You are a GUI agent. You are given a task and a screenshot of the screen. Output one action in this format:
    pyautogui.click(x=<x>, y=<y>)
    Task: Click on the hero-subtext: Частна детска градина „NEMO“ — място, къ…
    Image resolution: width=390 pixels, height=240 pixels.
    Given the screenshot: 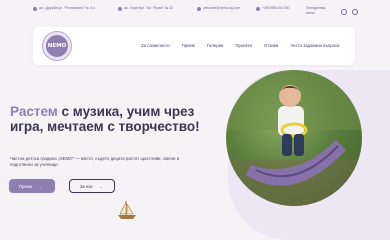 What is the action you would take?
    pyautogui.click(x=95, y=161)
    